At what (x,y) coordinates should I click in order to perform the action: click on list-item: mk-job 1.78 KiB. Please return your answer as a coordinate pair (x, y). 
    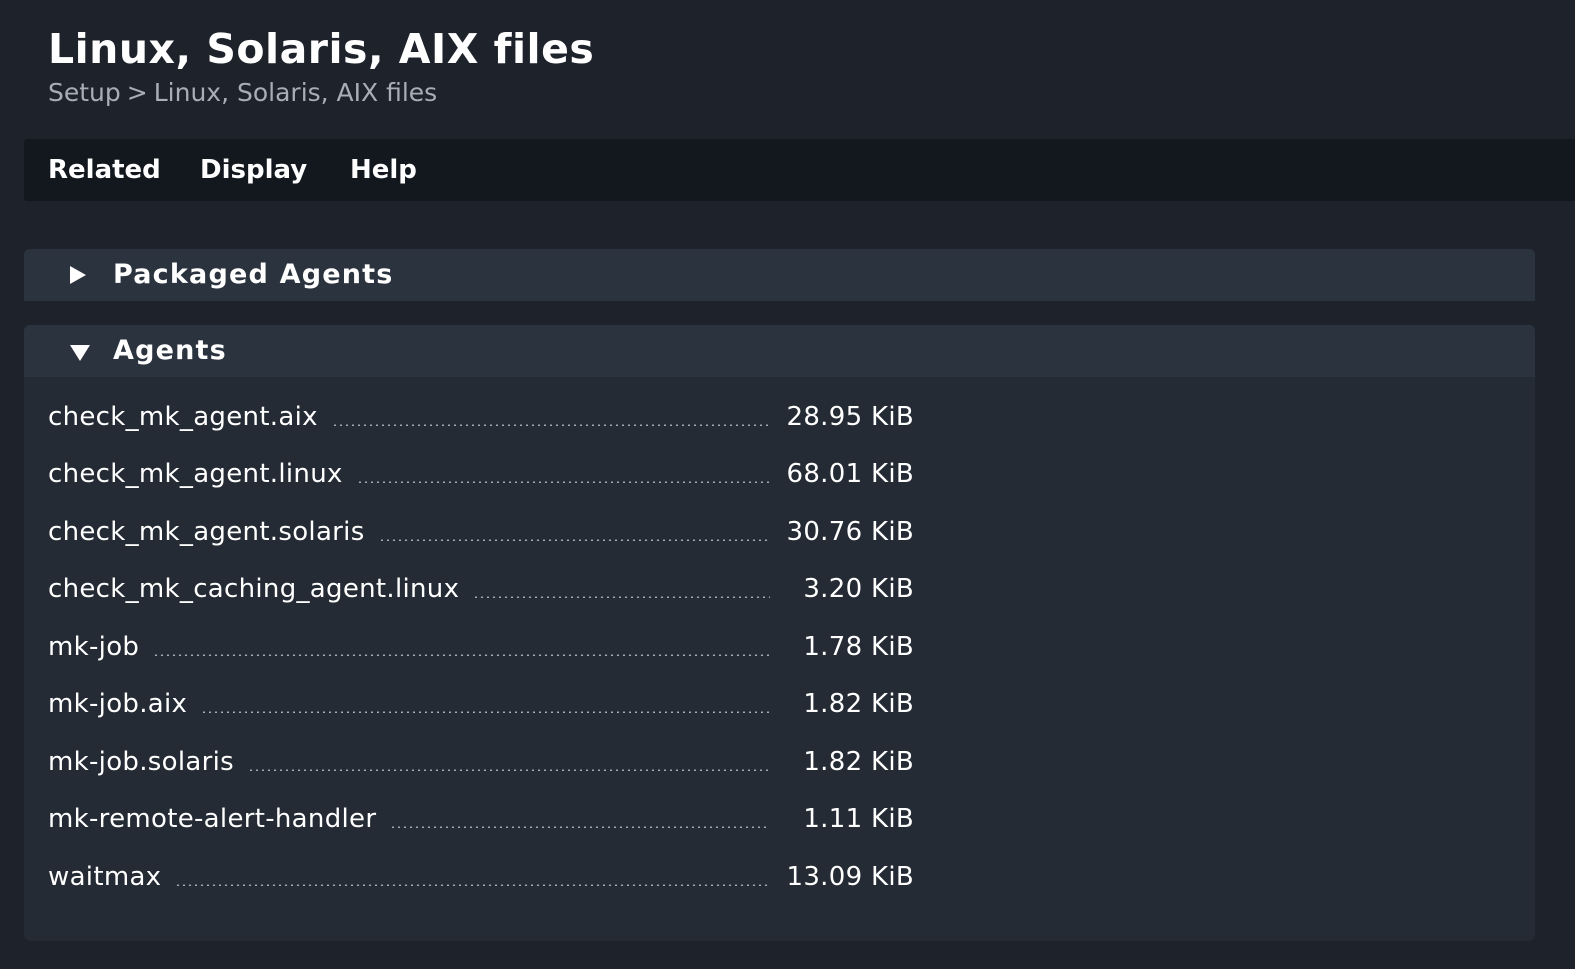
    Looking at the image, I should click on (481, 647).